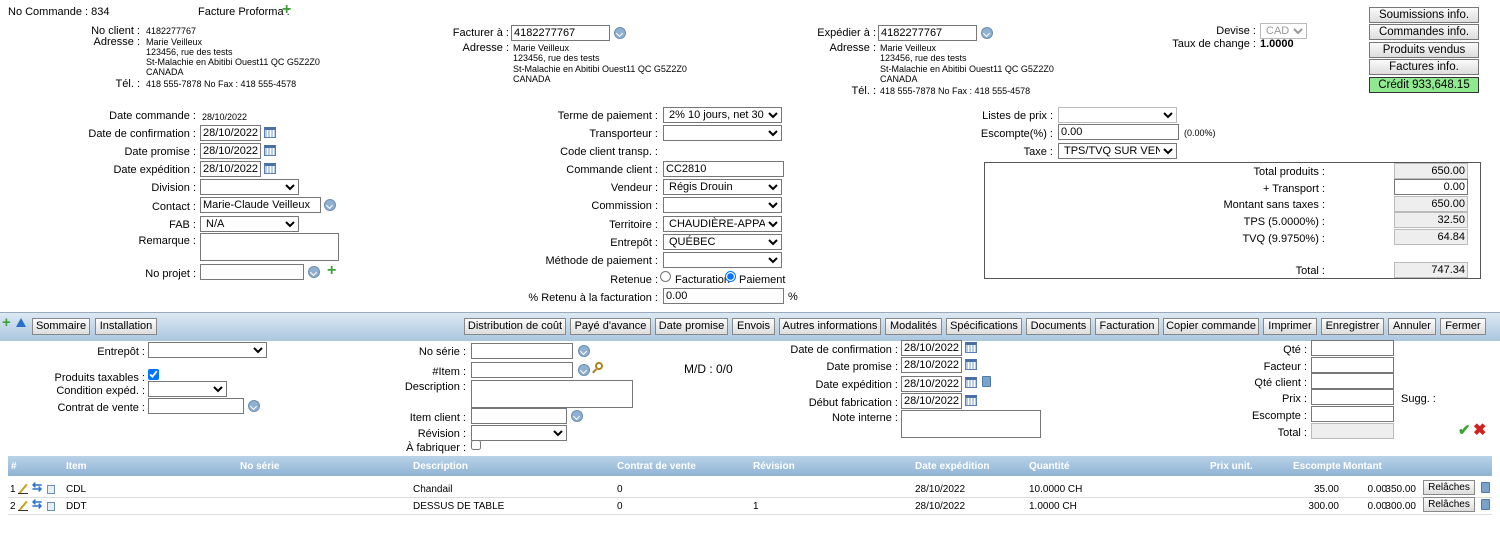  Describe the element at coordinates (476, 445) in the screenshot. I see `a-fabriquer-checkbox` at that location.